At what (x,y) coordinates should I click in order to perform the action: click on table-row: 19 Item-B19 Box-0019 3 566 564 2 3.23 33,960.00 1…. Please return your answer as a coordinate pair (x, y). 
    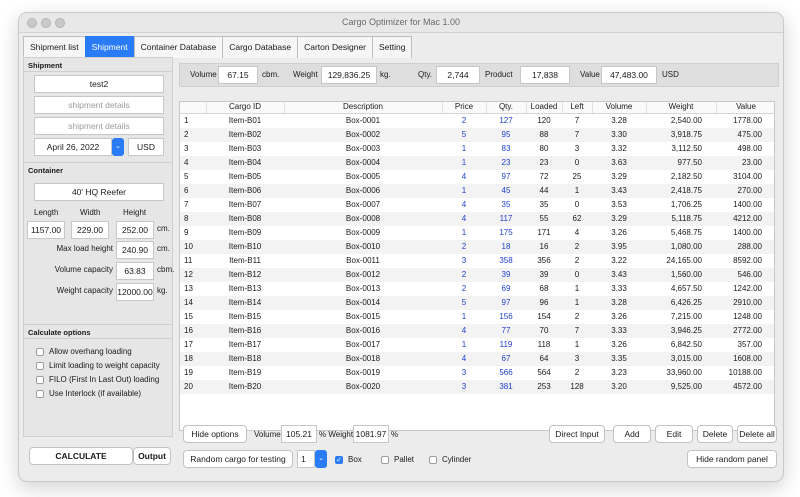
    Looking at the image, I should click on (477, 373).